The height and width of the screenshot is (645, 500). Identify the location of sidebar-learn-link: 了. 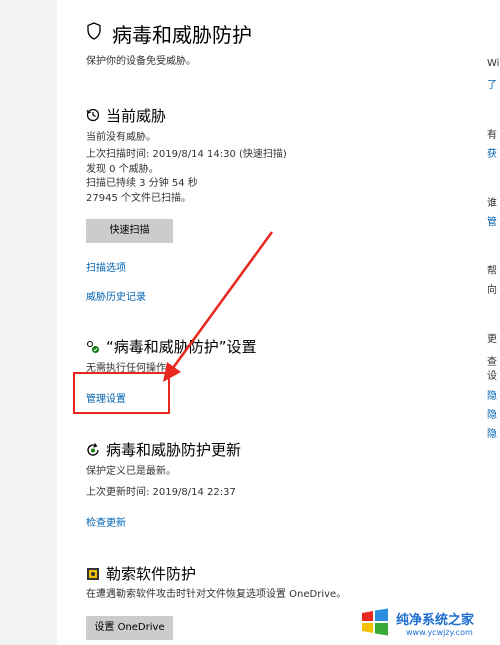
(492, 83).